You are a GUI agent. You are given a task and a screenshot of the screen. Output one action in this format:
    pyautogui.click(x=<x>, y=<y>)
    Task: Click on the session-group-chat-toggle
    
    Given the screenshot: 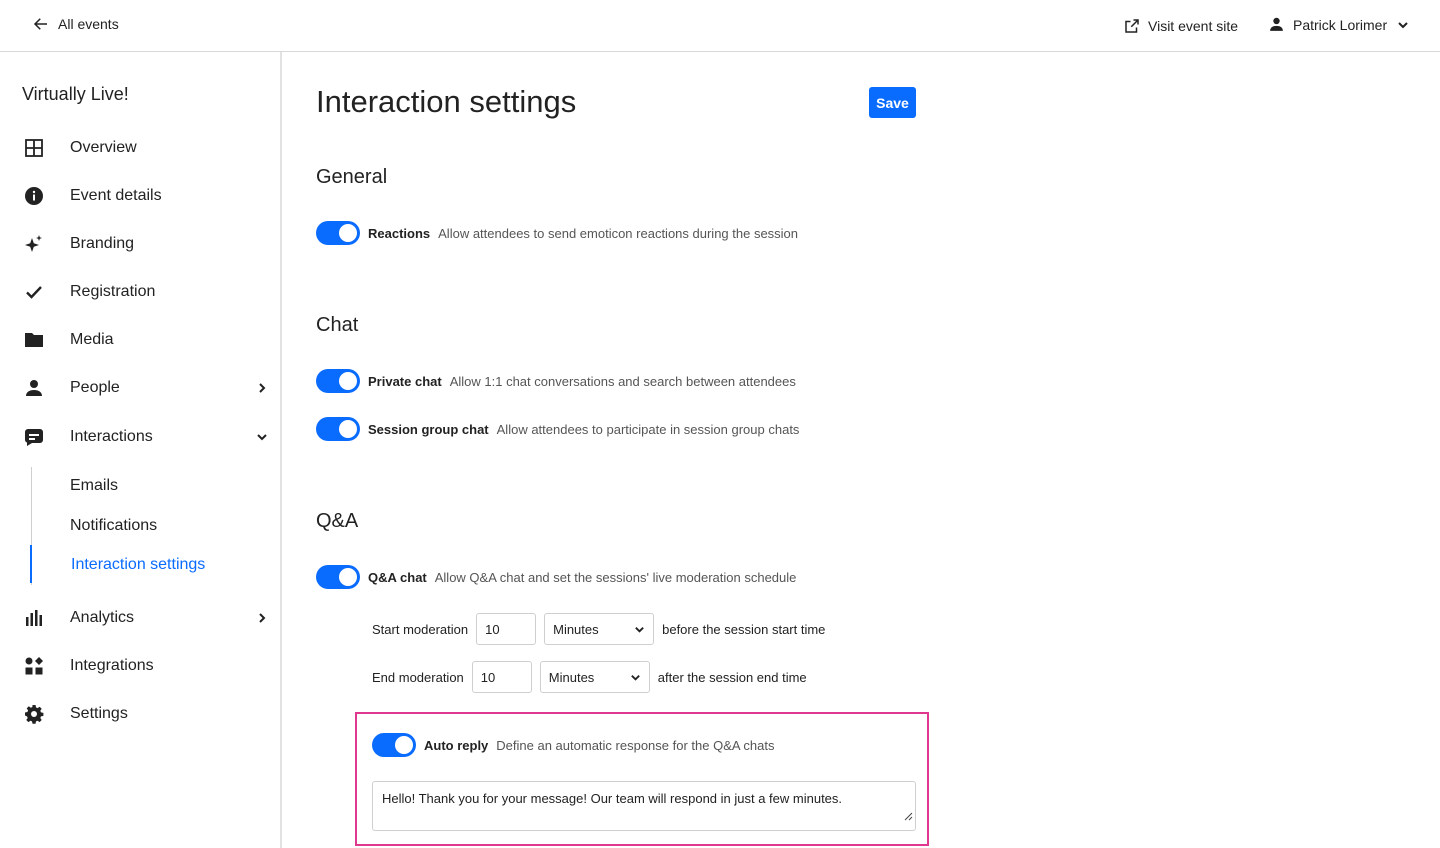 What is the action you would take?
    pyautogui.click(x=338, y=429)
    